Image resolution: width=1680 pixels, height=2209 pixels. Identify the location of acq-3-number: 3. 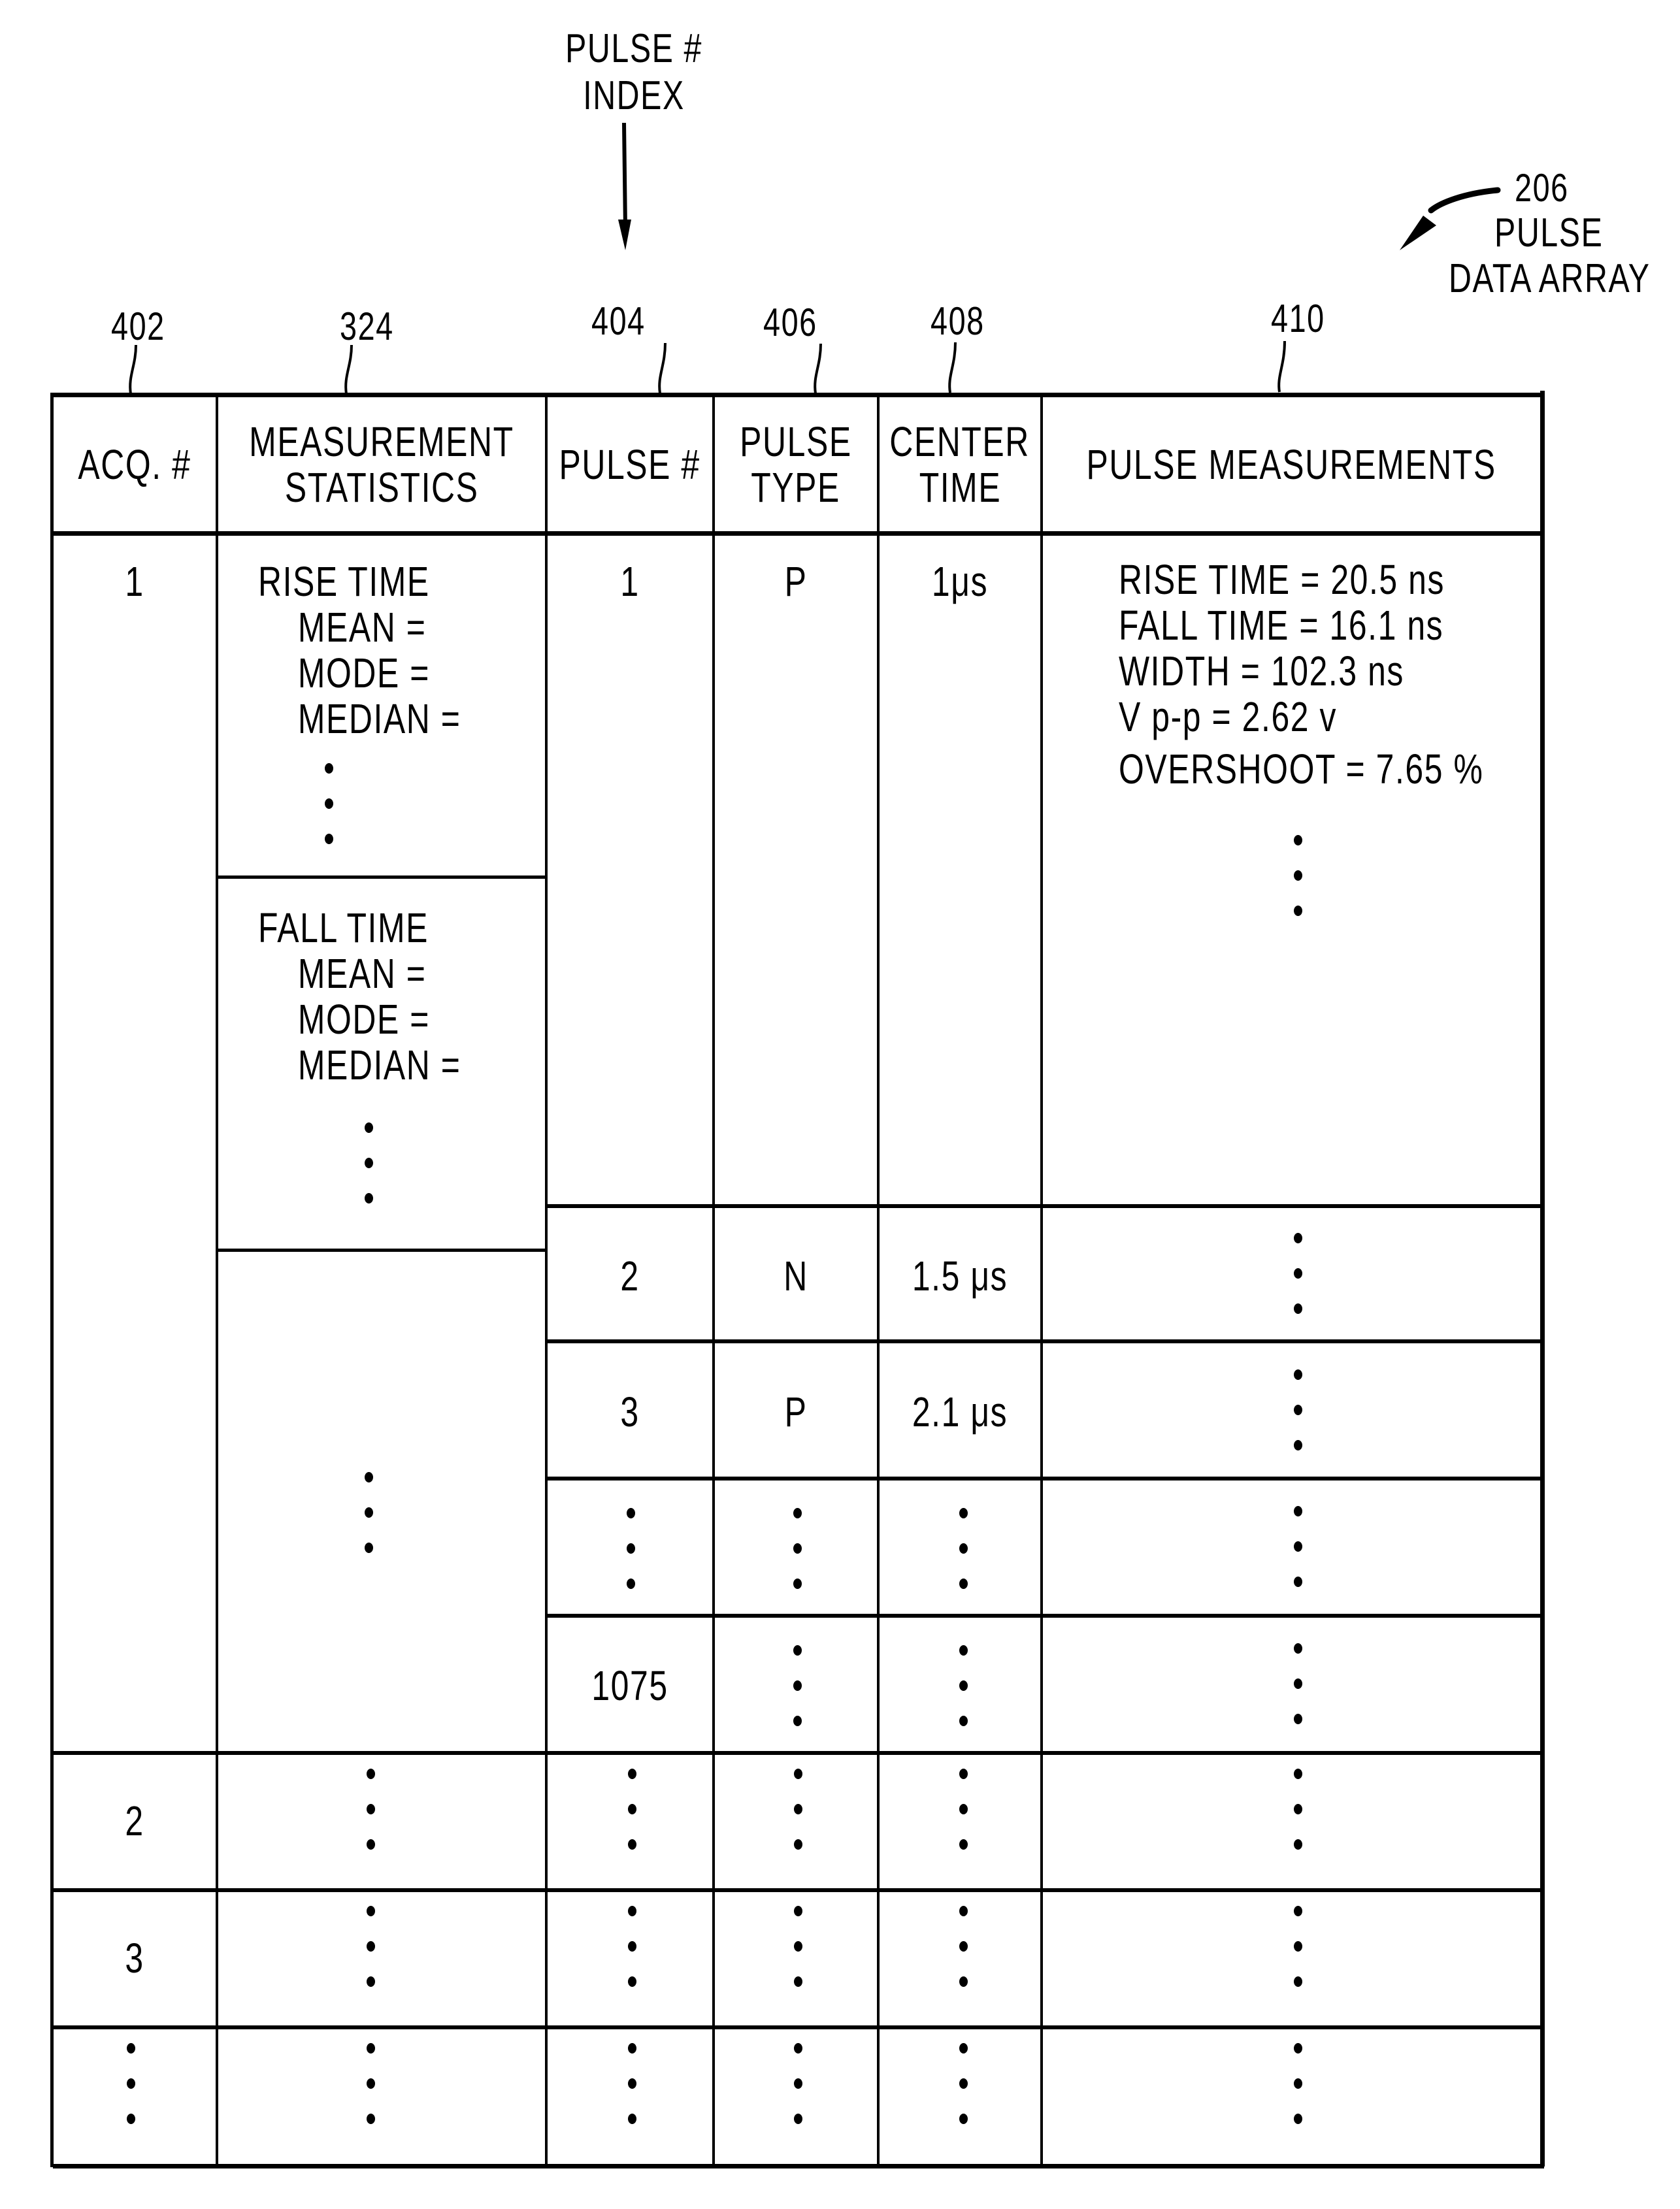
(134, 1958).